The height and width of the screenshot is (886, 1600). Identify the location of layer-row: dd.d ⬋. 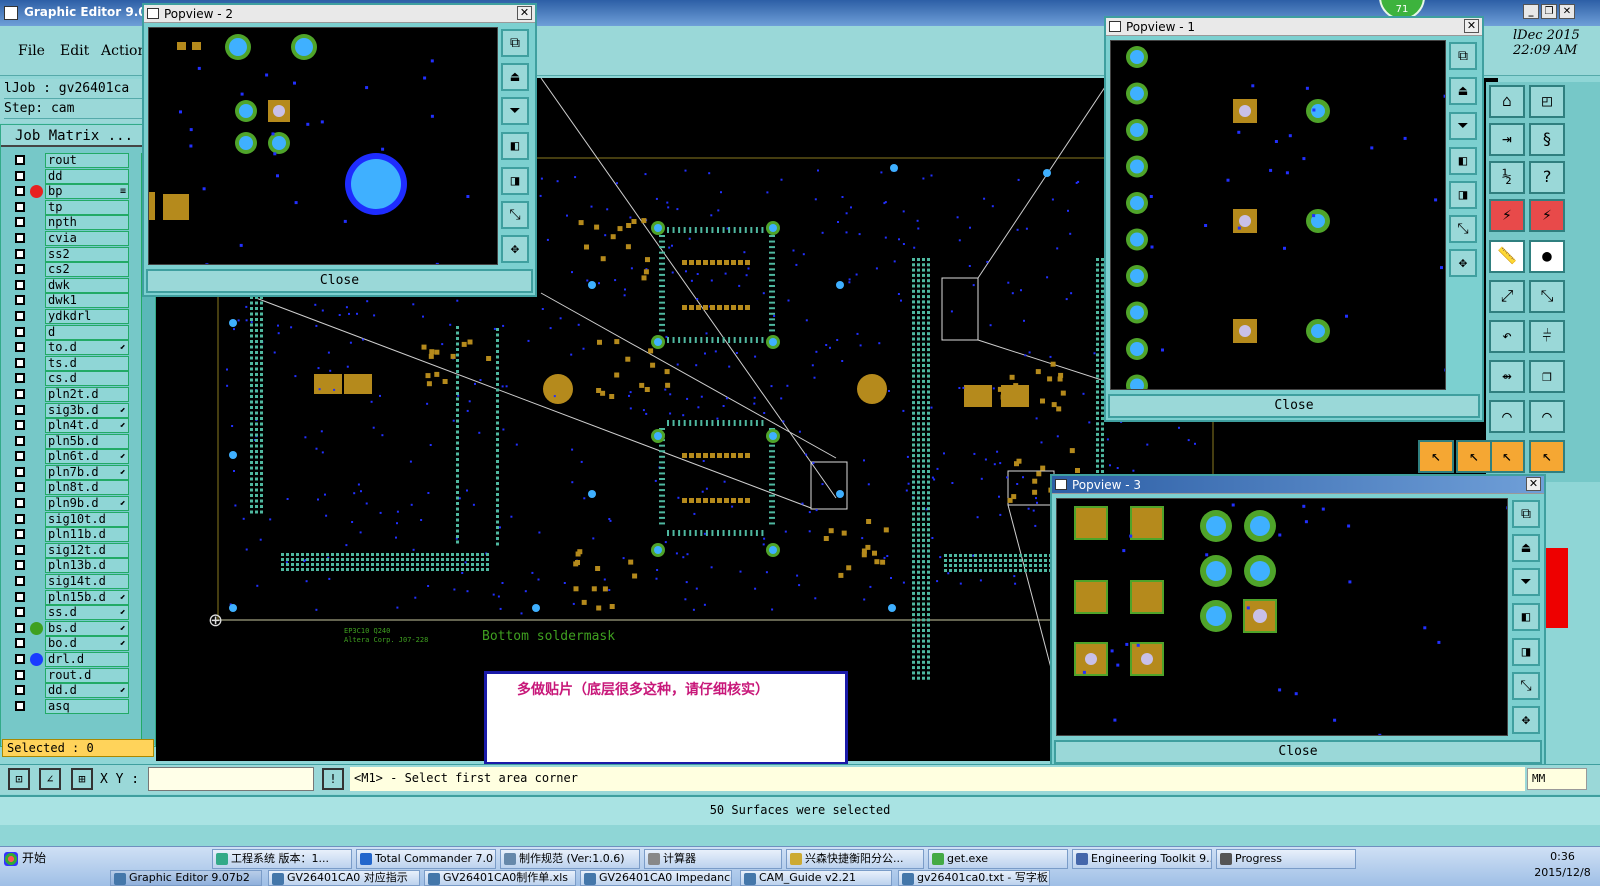
(67, 691).